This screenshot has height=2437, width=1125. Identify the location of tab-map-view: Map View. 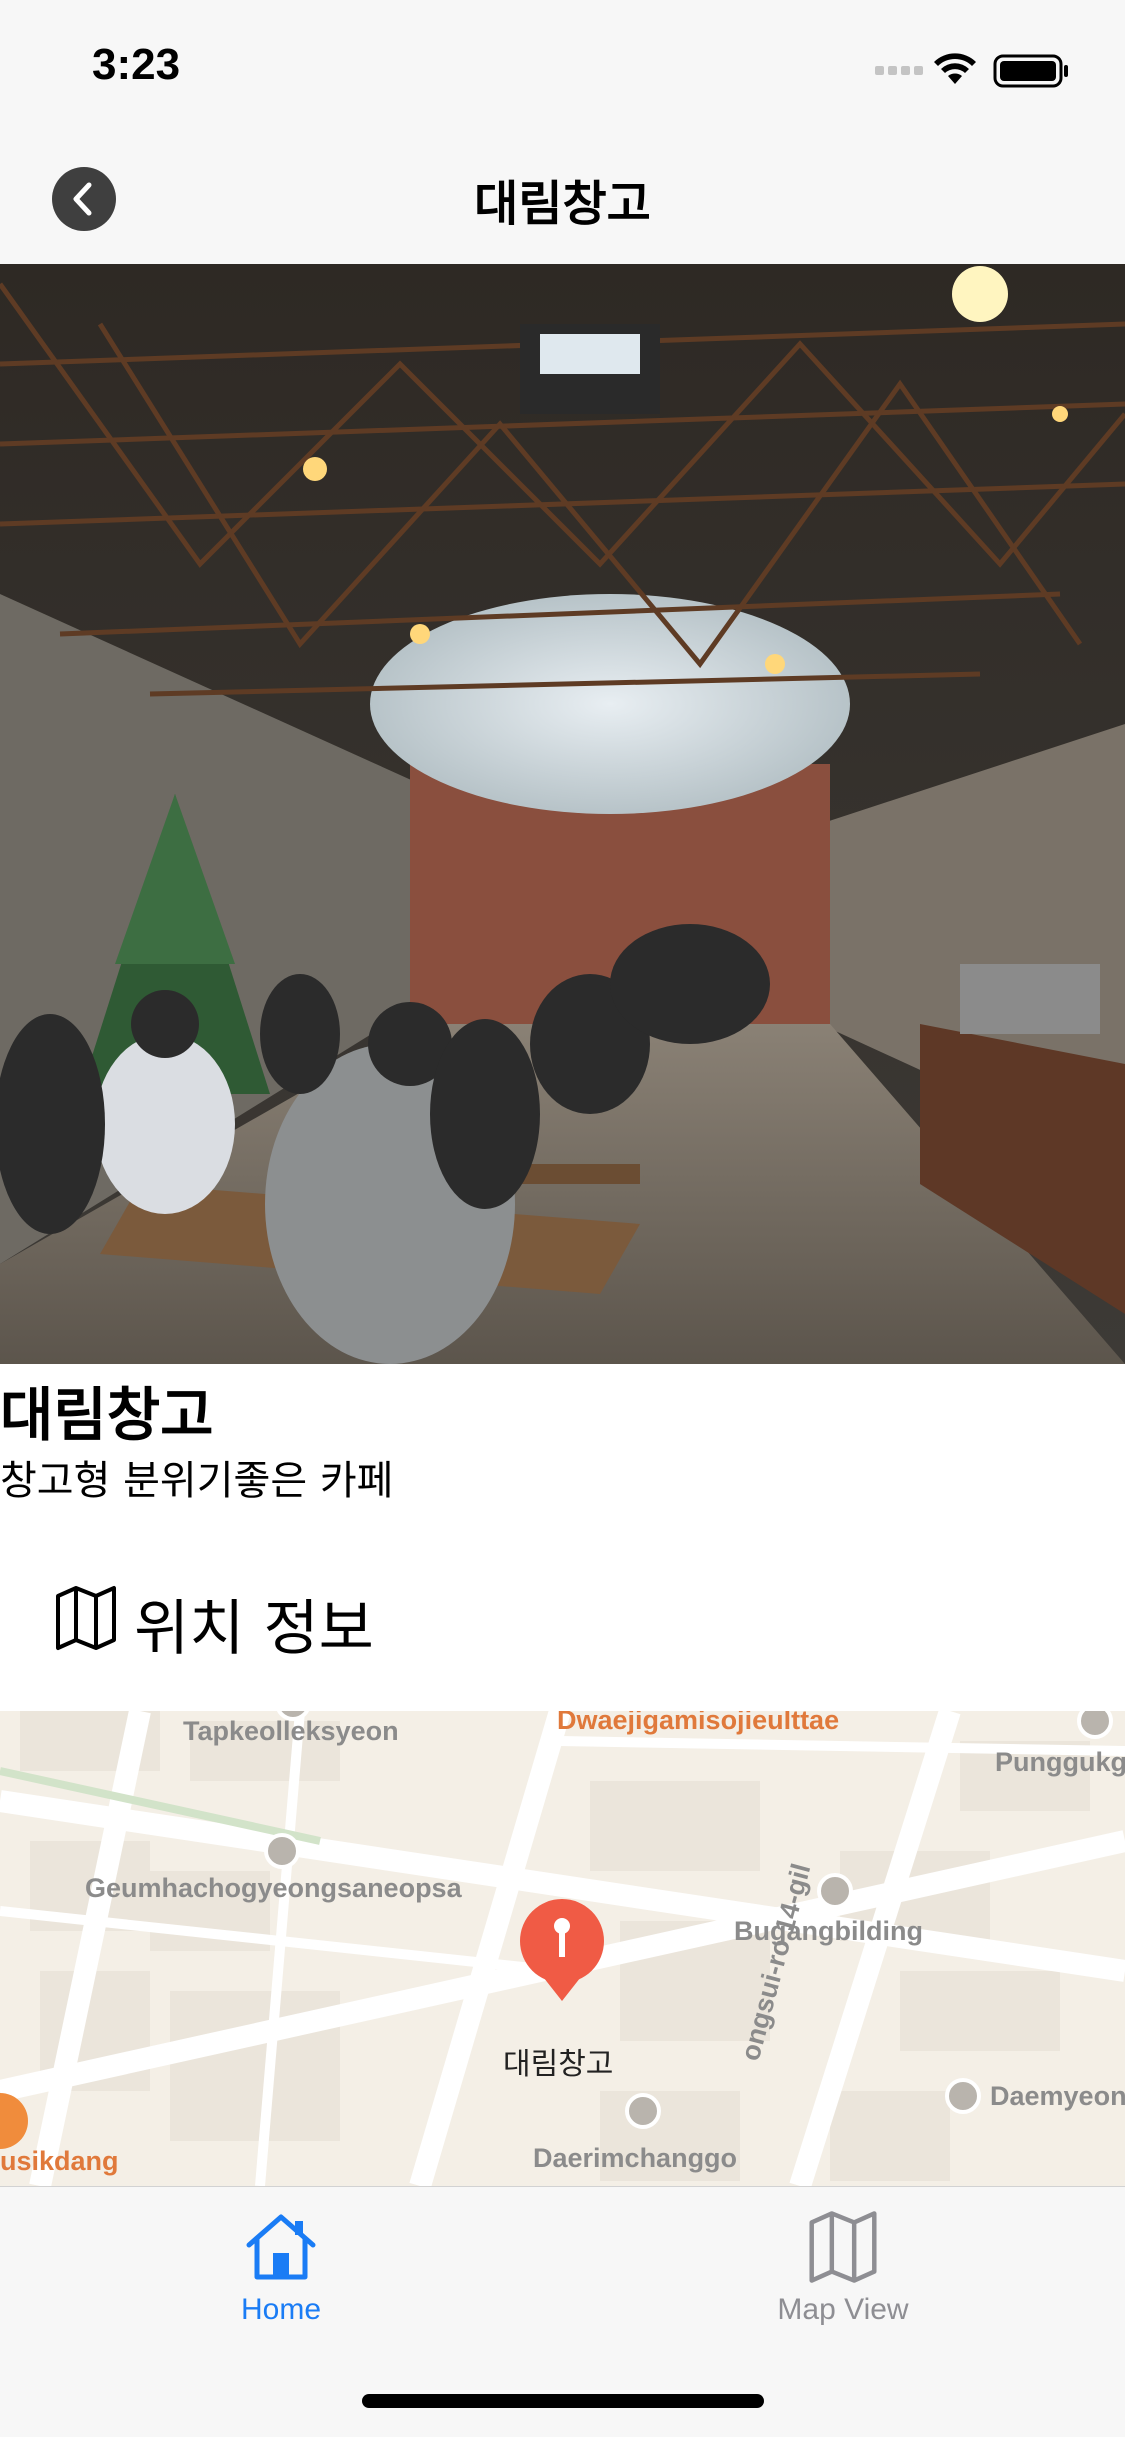
(843, 2272).